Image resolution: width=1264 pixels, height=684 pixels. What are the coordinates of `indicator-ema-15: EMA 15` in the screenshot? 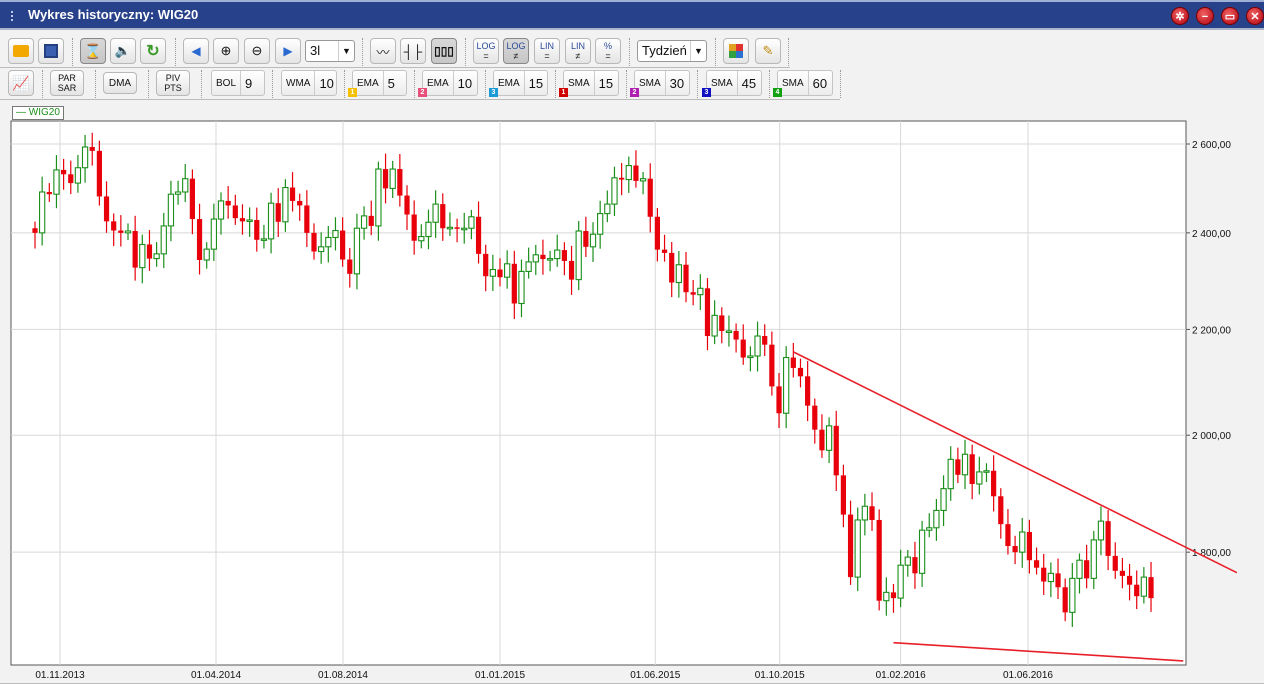 It's located at (520, 83).